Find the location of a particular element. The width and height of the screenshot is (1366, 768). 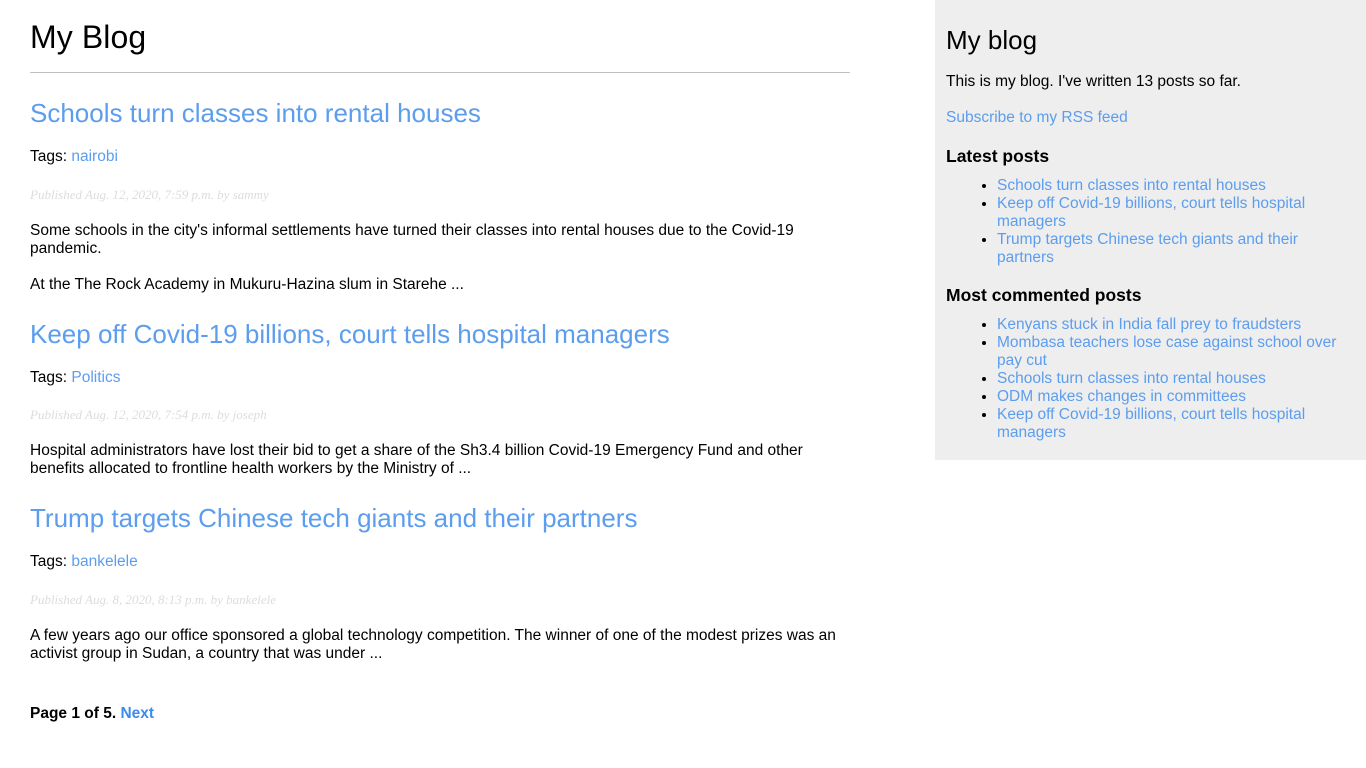

latest-posts-heading: Latest posts is located at coordinates (998, 155).